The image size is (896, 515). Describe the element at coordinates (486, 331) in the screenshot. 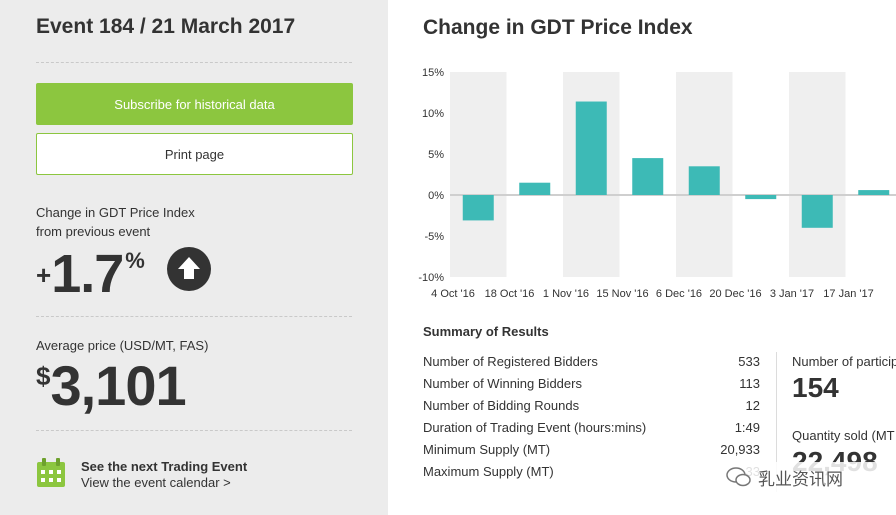

I see `summary-title: Summary of Results` at that location.